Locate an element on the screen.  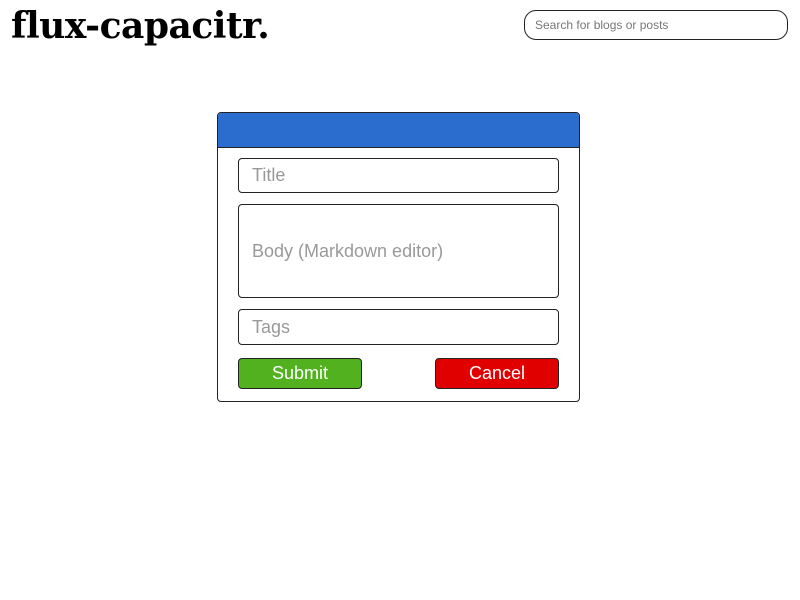
search-input is located at coordinates (656, 25).